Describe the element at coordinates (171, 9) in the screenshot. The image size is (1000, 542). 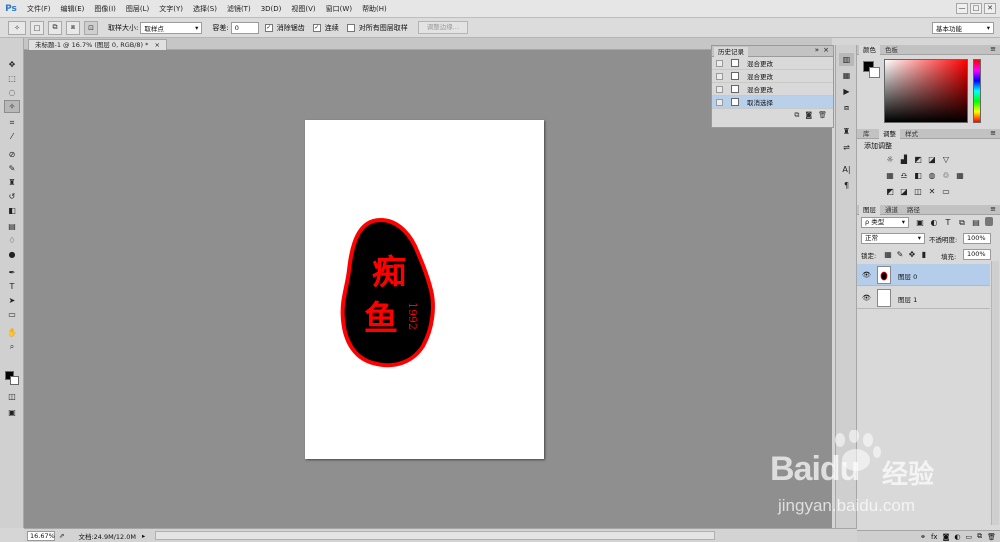
I see `menu-type: 文字(Y)` at that location.